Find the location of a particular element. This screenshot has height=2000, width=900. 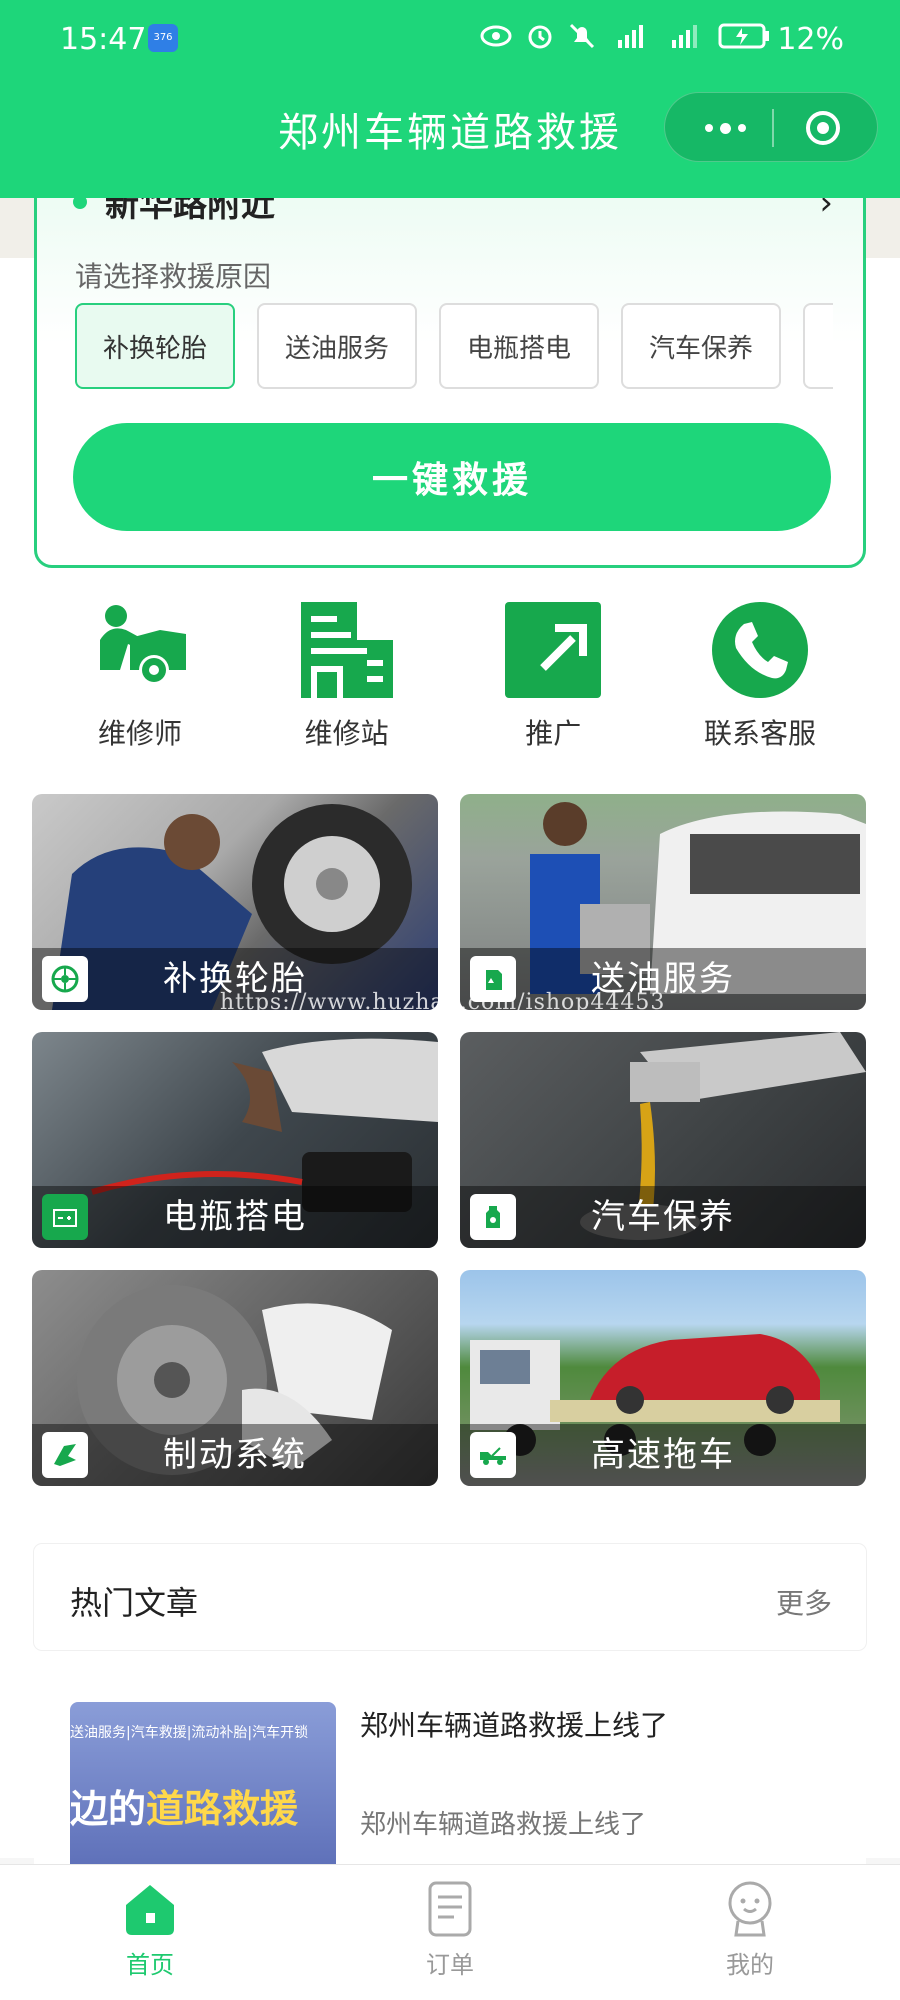

share-arrow-icon is located at coordinates (553, 650).